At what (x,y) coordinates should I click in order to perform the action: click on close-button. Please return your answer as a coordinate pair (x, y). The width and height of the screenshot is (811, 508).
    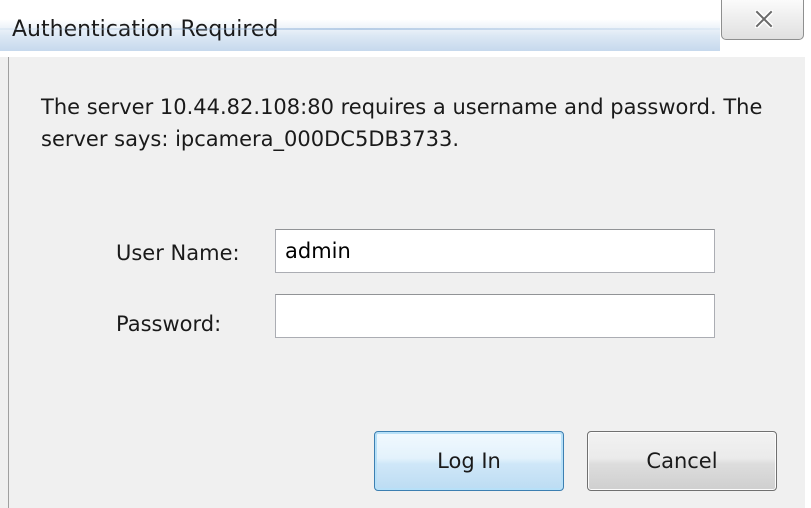
    Looking at the image, I should click on (762, 20).